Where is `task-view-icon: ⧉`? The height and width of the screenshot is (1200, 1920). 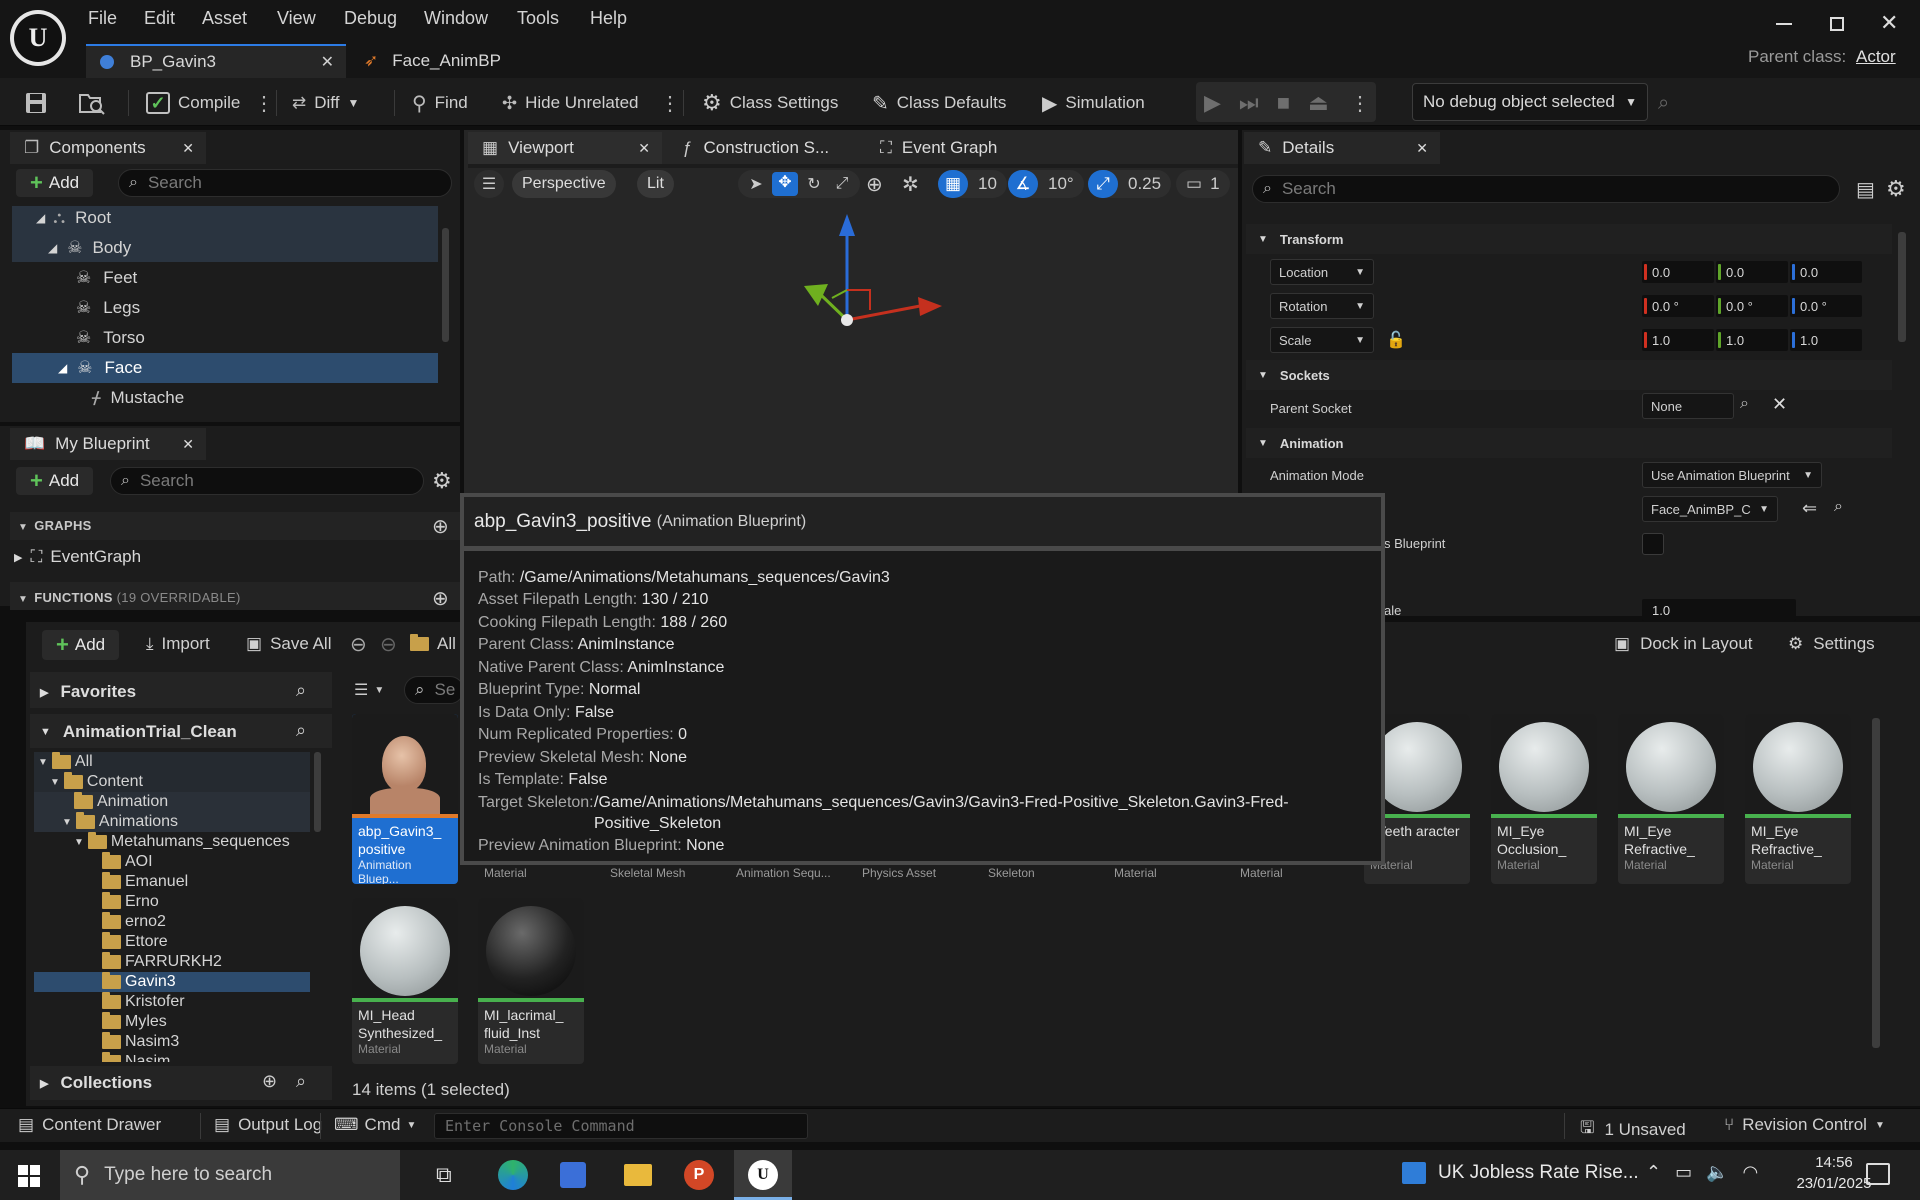
task-view-icon: ⧉ is located at coordinates (444, 1175).